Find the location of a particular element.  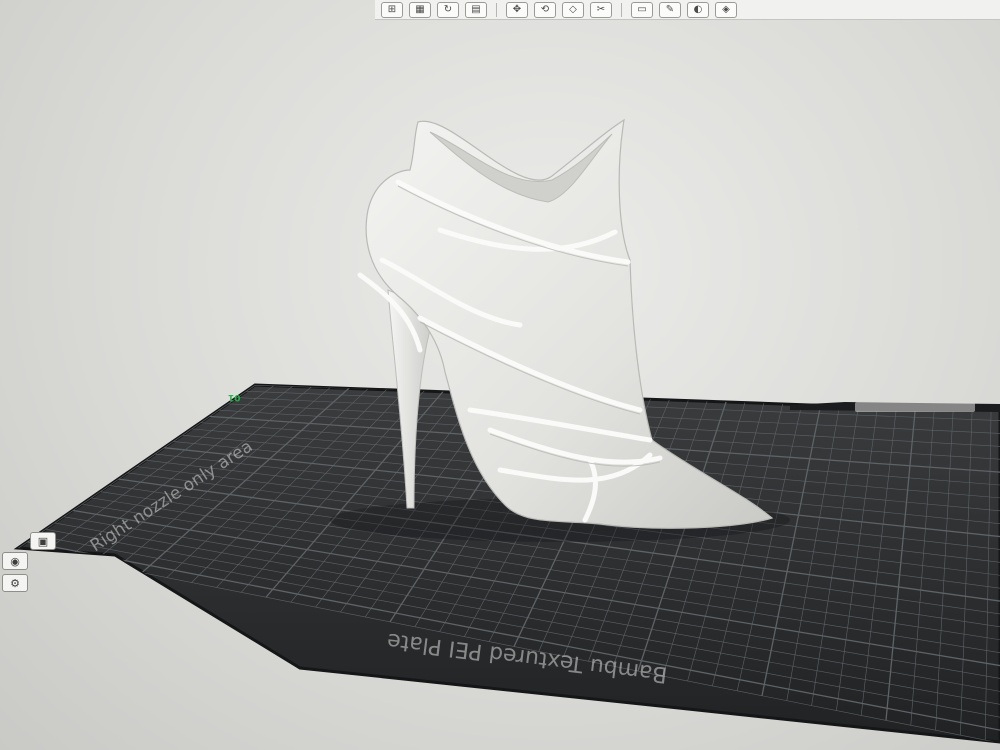

plate-icon: ▤ is located at coordinates (476, 9).